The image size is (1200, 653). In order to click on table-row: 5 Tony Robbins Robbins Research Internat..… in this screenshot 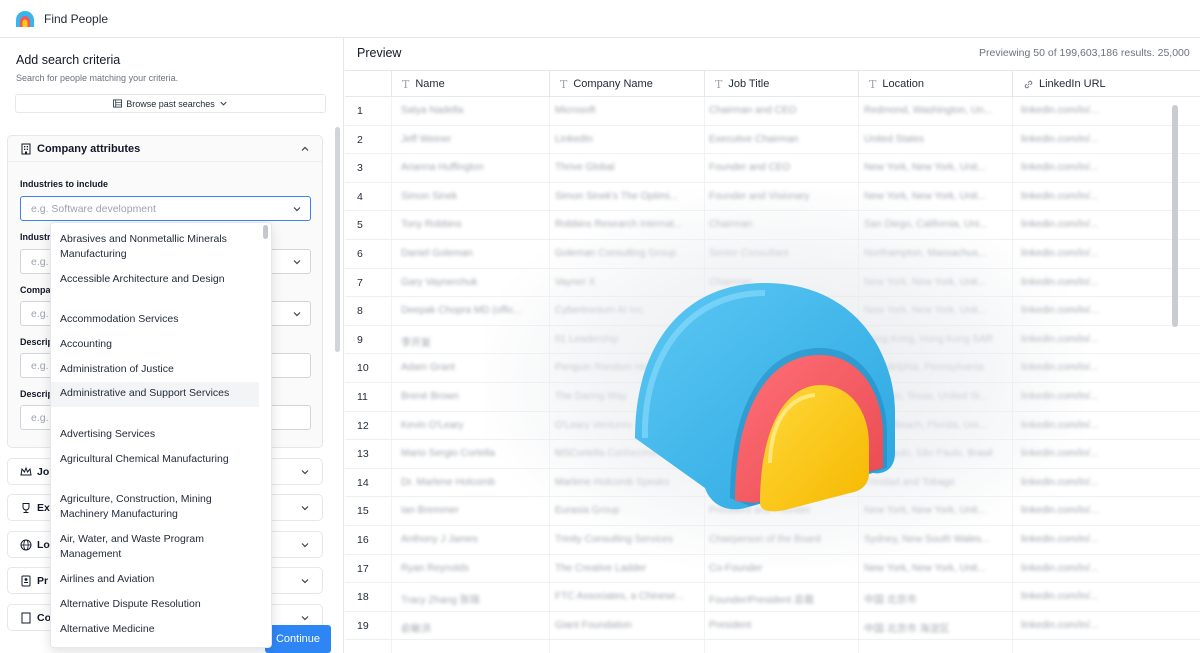, I will do `click(772, 225)`.